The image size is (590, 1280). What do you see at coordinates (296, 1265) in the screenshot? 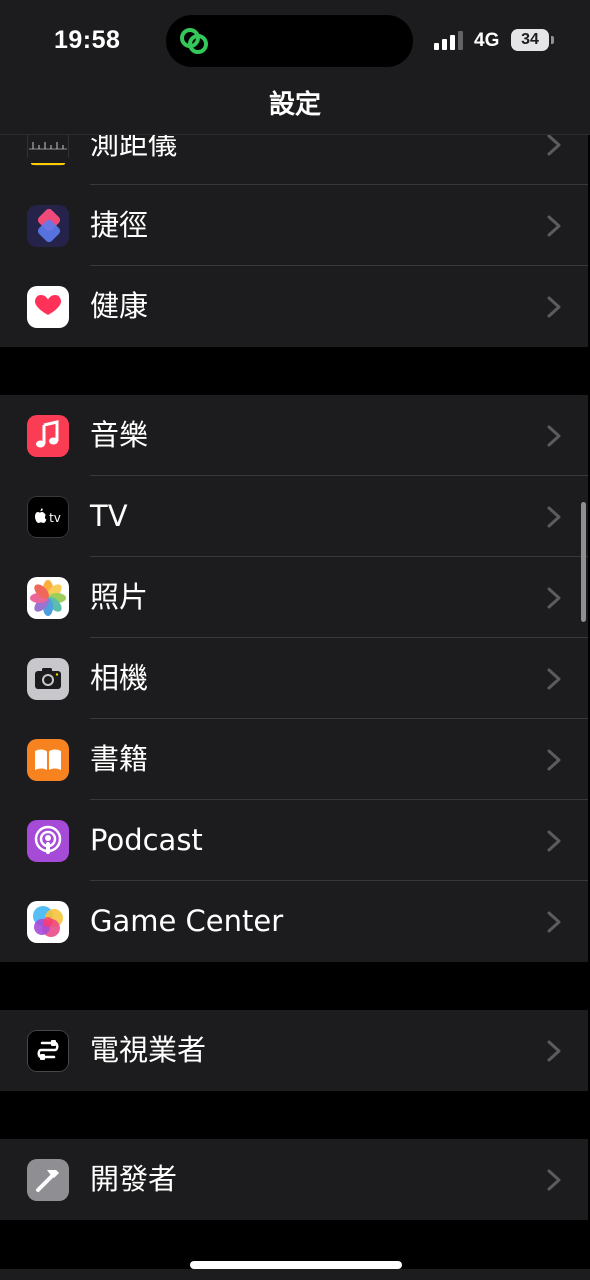
I see `home-indicator` at bounding box center [296, 1265].